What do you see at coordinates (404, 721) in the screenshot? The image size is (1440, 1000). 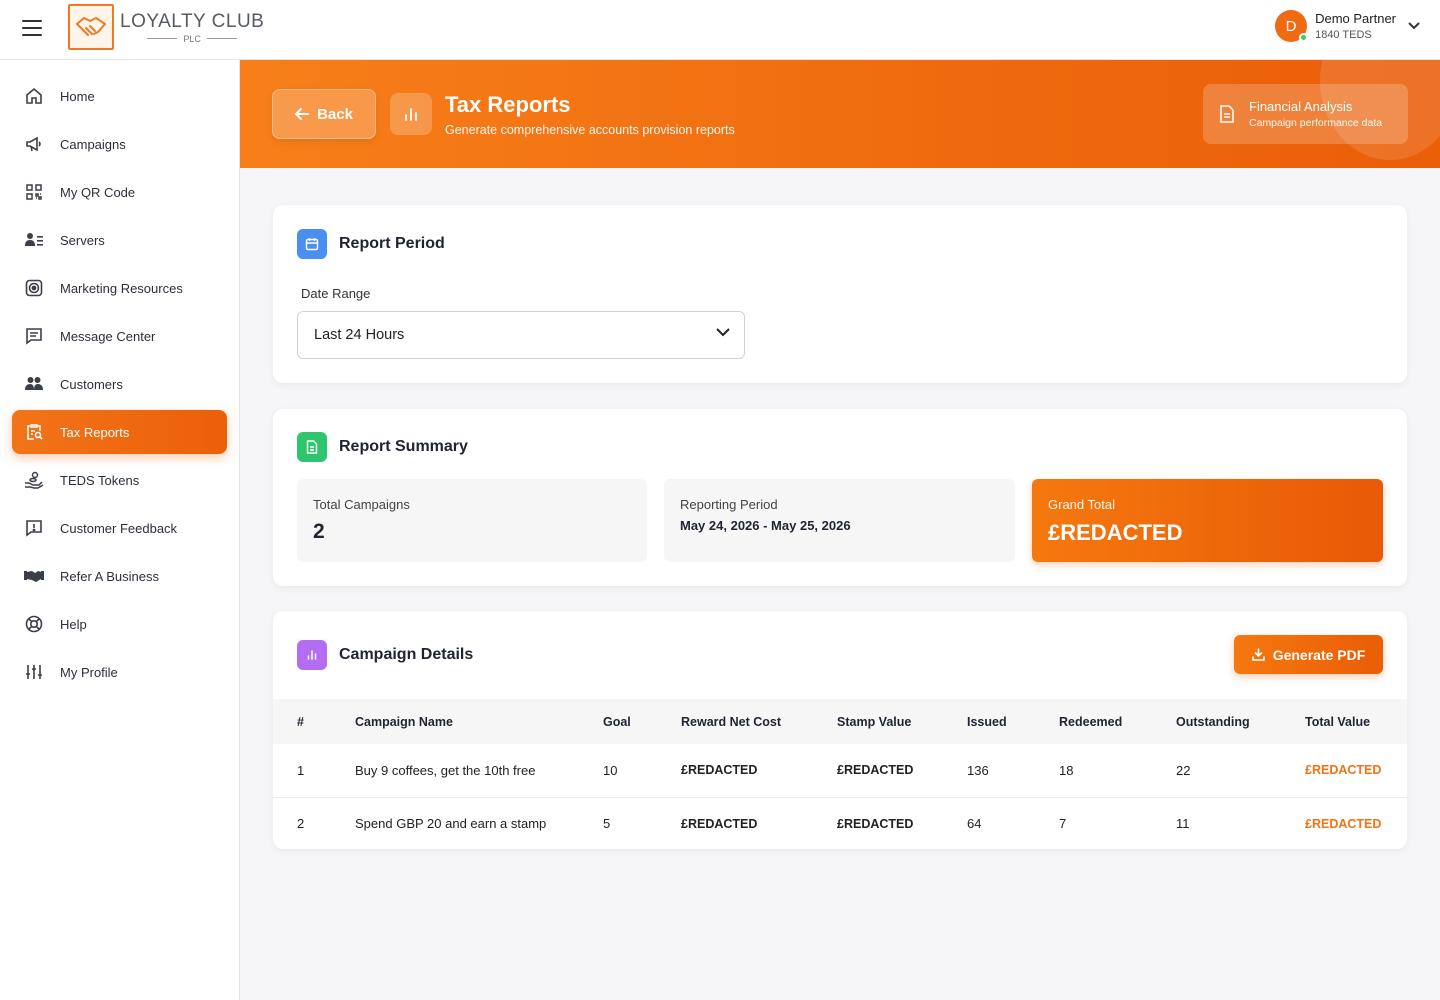 I see `column-header: Campaign Name` at bounding box center [404, 721].